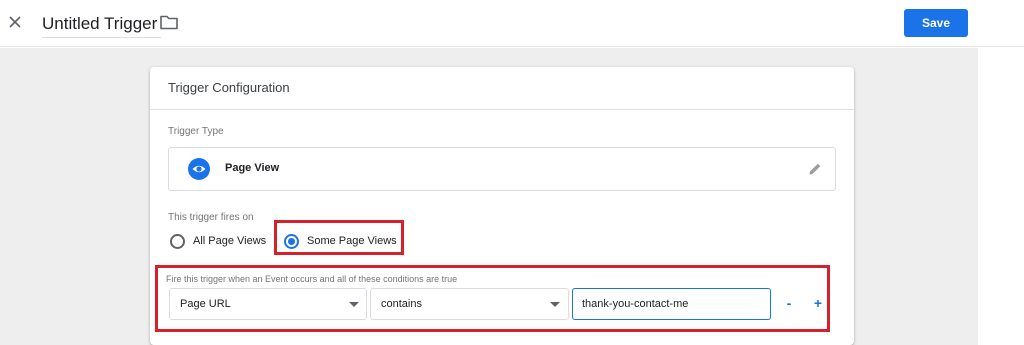  I want to click on highlight-box-some-page-views, so click(339, 237).